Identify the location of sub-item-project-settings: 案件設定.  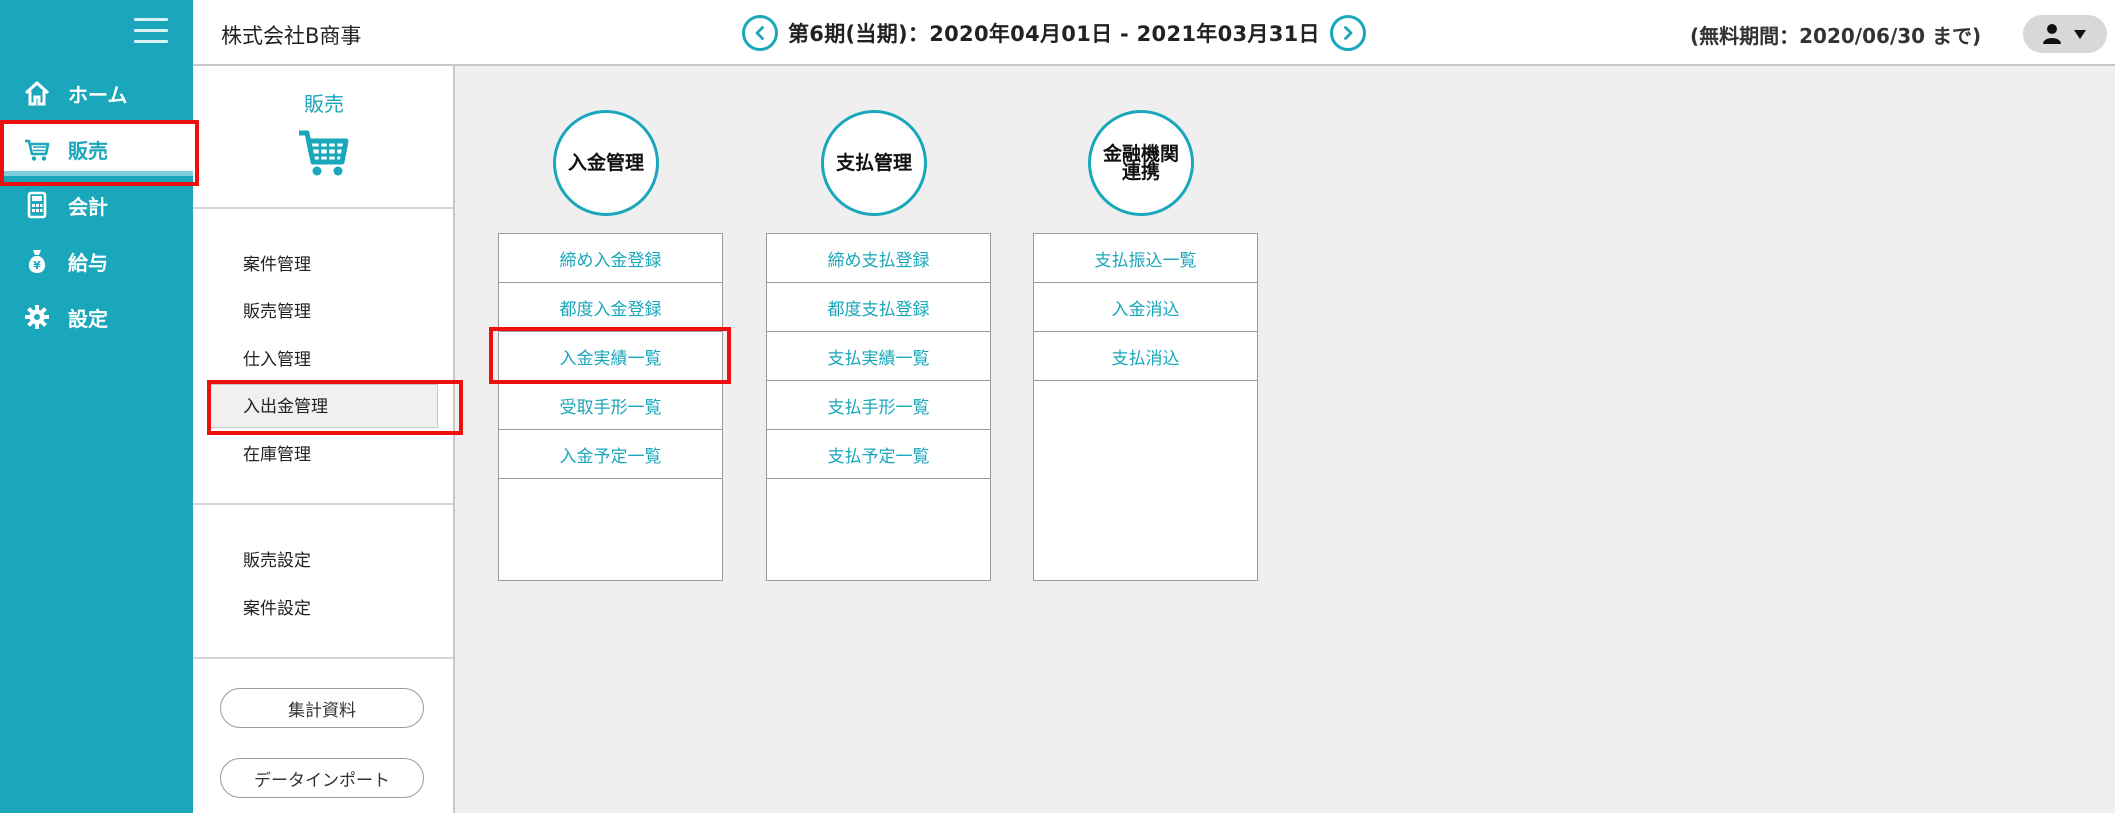
(277, 606).